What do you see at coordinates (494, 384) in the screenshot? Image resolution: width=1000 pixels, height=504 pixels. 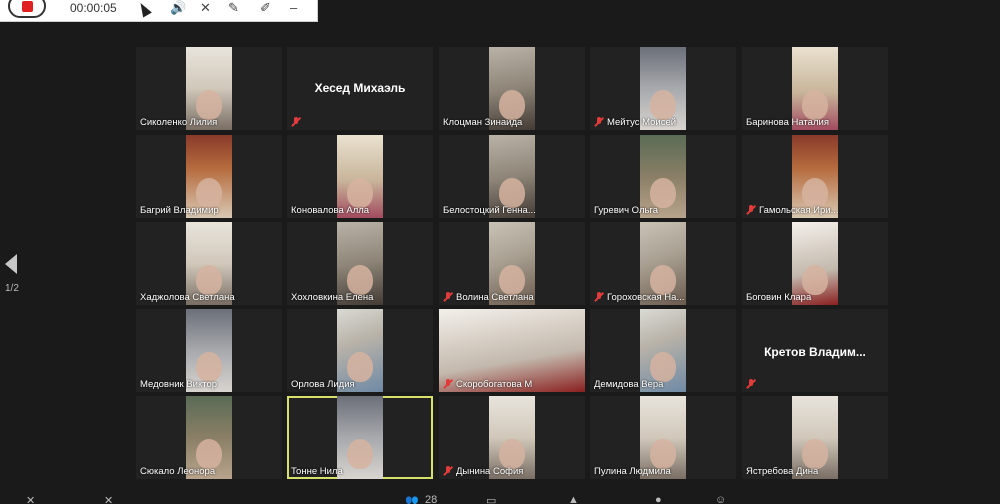 I see `participant-name: Скоробогатова М` at bounding box center [494, 384].